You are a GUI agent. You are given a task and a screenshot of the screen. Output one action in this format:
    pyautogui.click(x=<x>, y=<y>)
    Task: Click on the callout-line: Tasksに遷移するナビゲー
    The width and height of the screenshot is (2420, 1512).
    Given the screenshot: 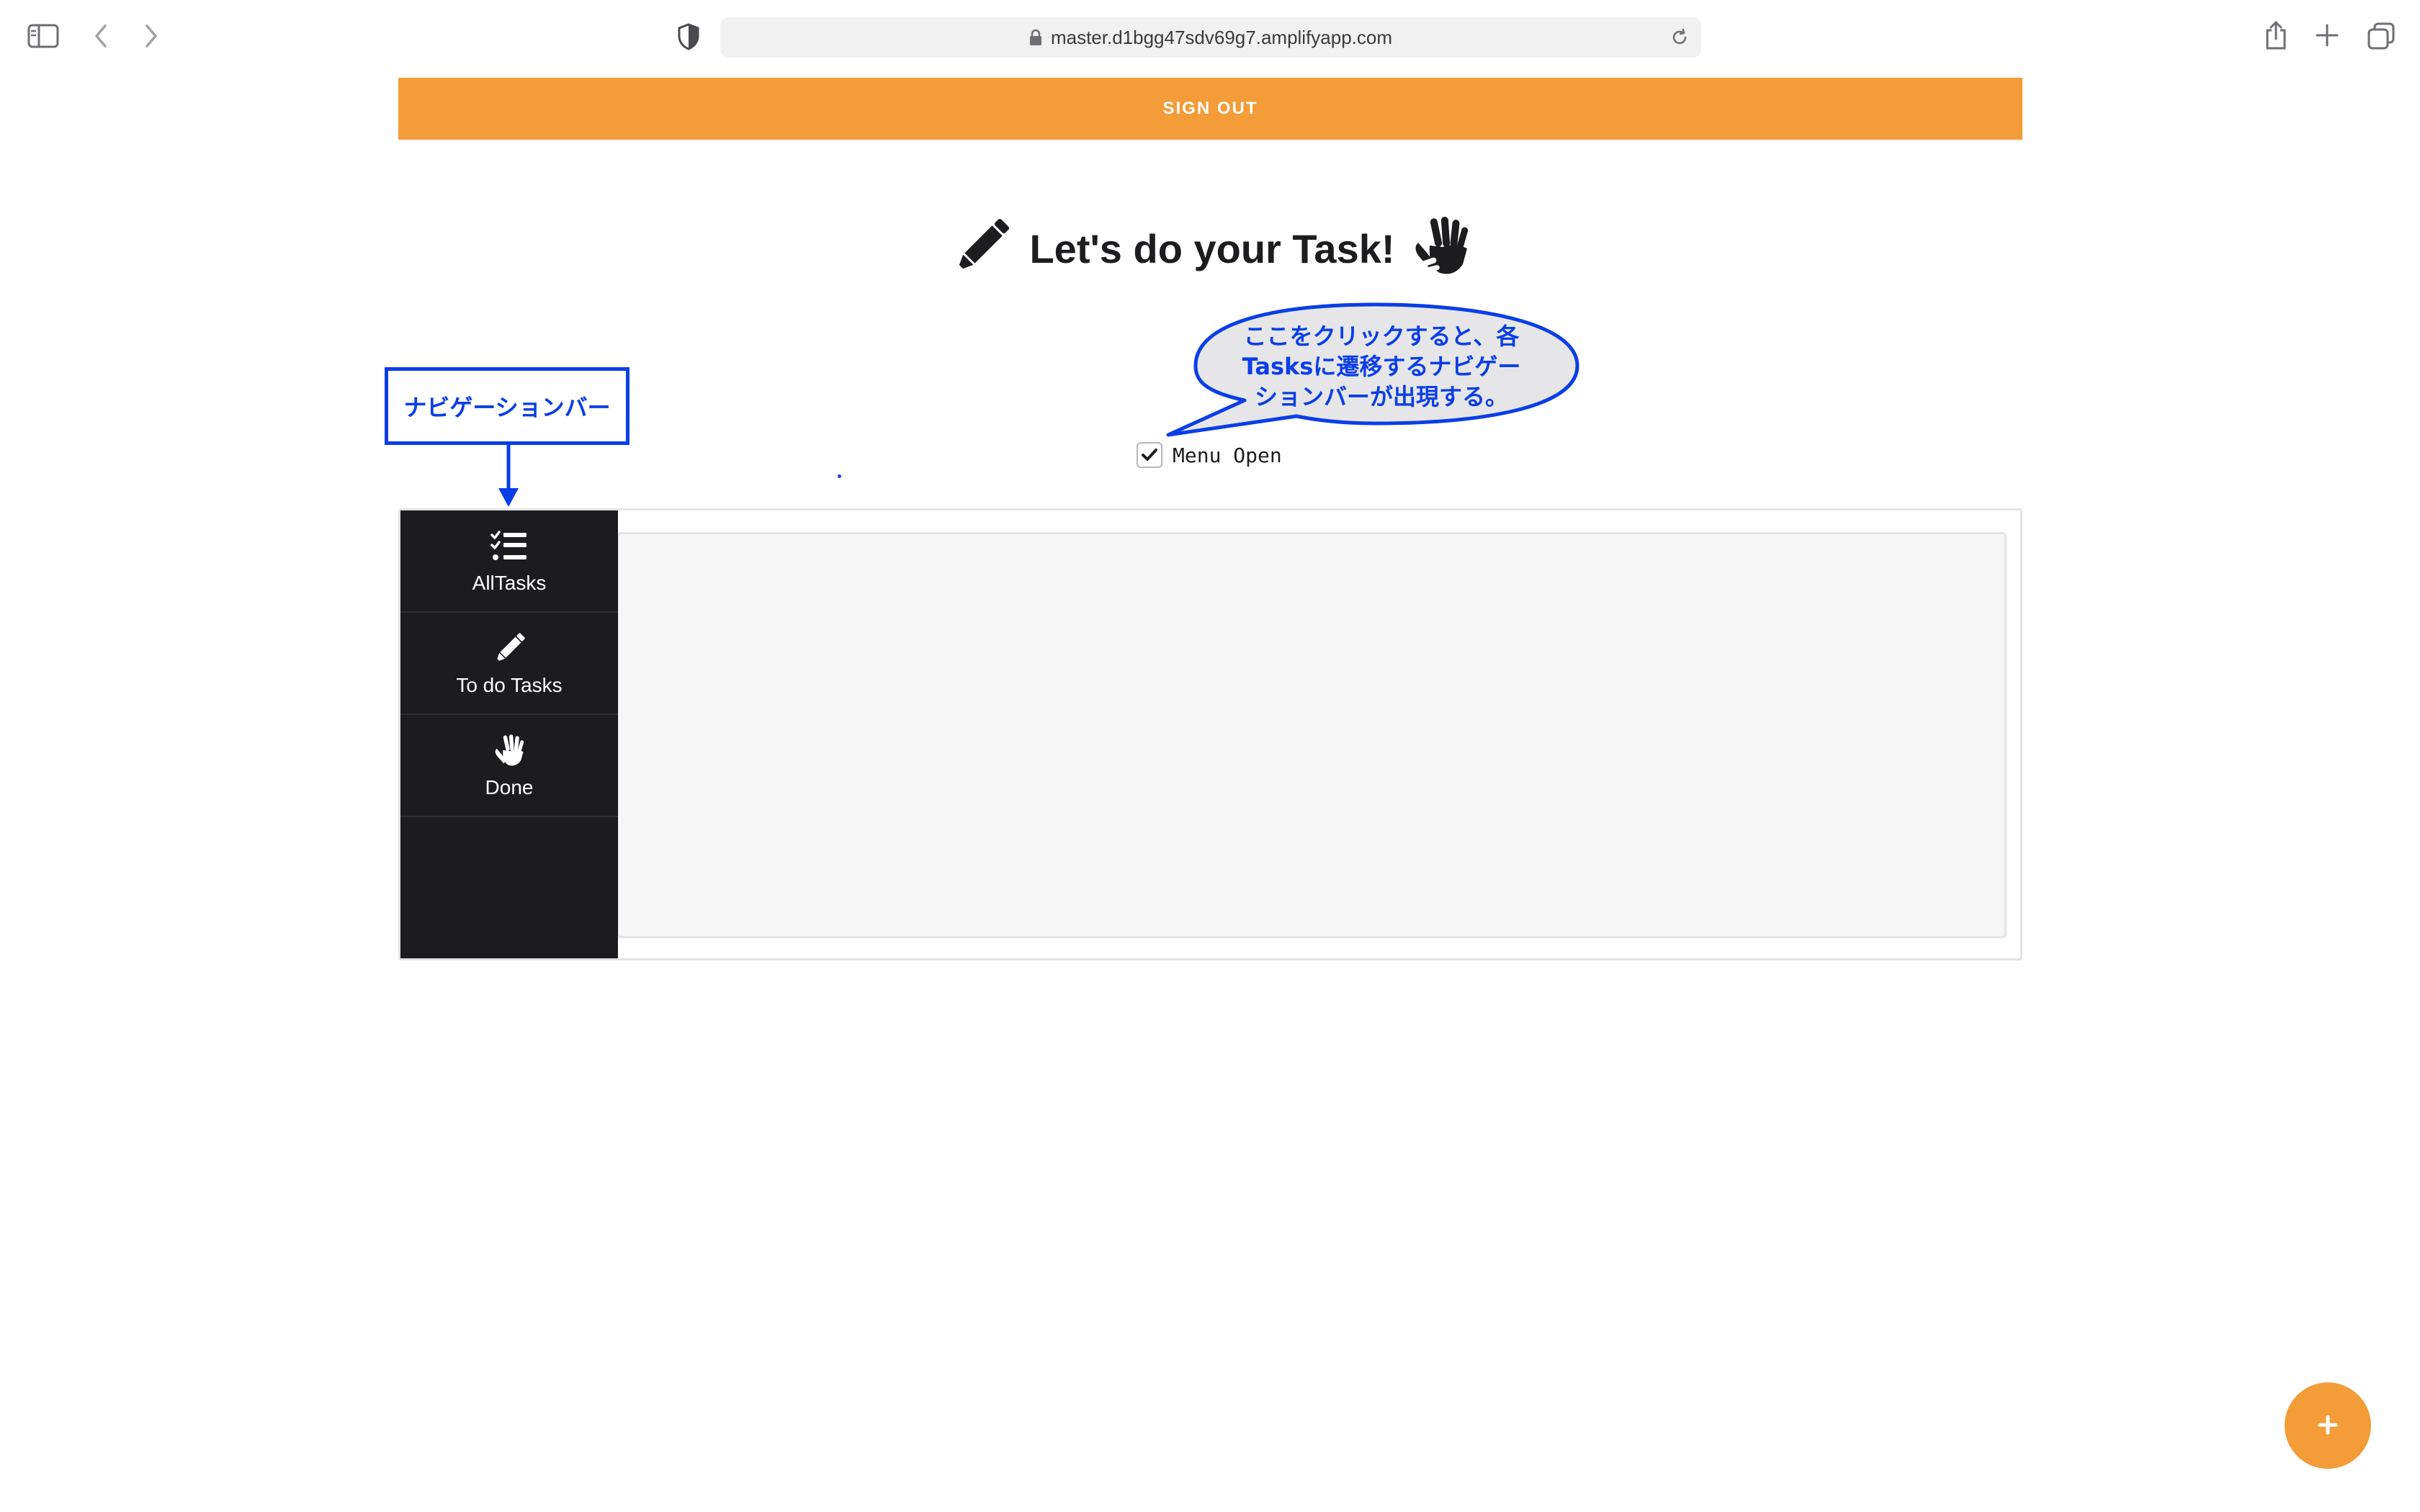 What is the action you would take?
    pyautogui.click(x=1381, y=366)
    